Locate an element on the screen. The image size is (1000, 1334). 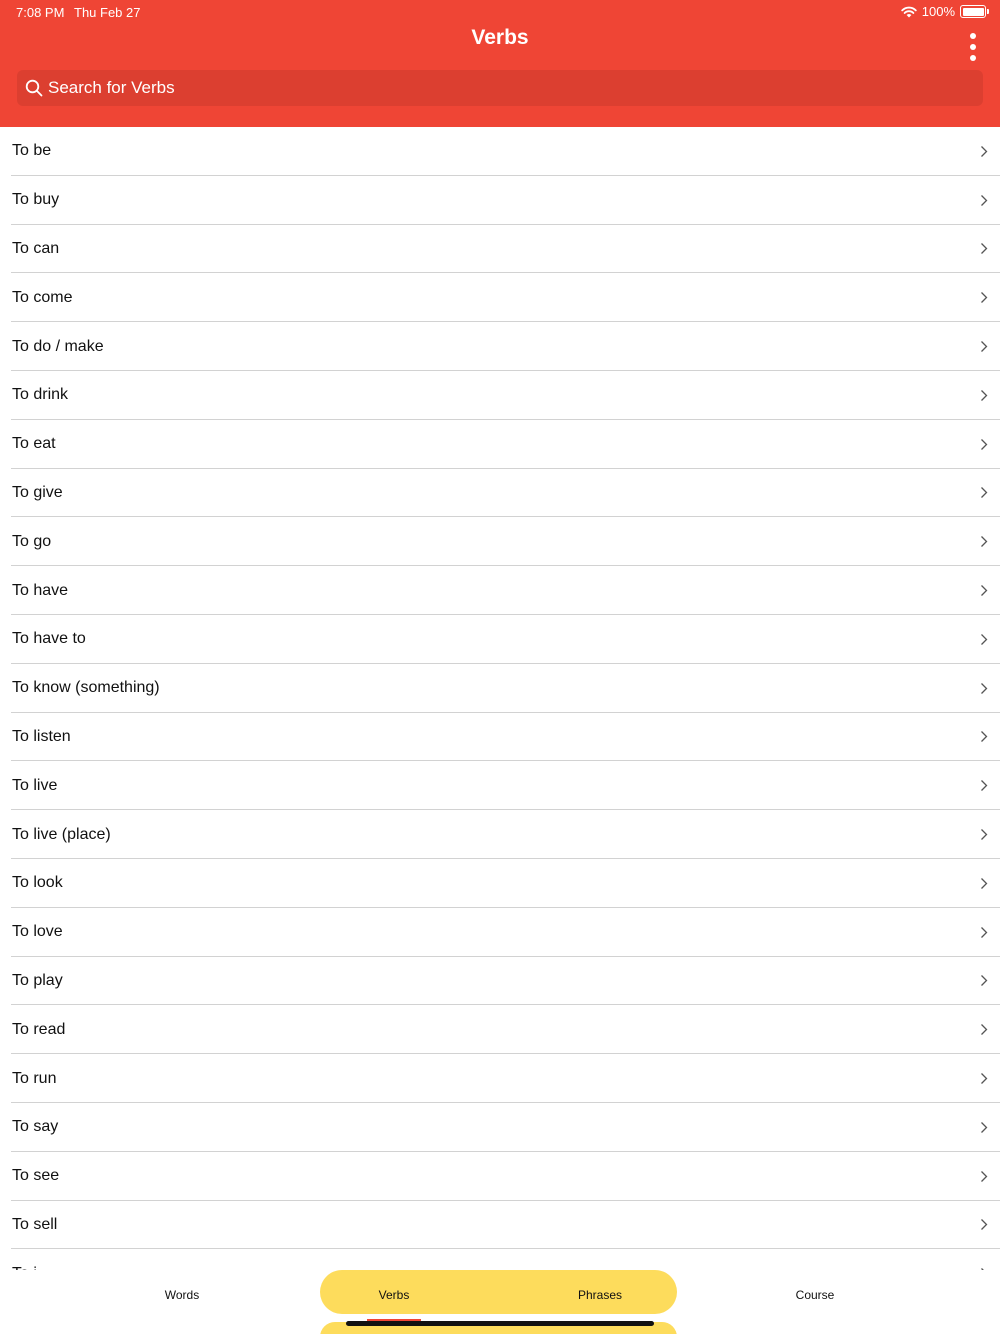
verb-list-item: To run is located at coordinates (500, 1078).